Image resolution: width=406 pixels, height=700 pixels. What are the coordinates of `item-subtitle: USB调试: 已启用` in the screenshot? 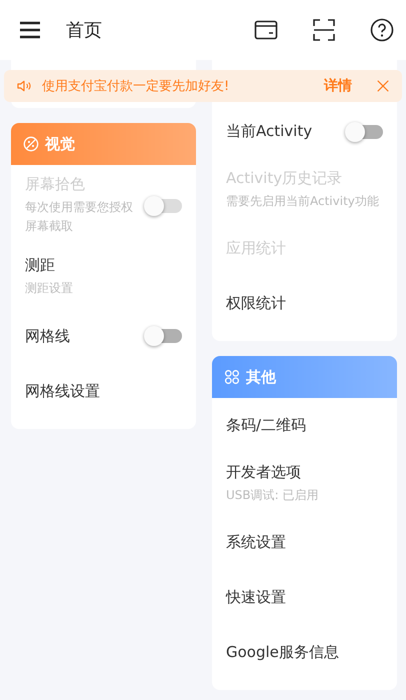 It's located at (273, 495).